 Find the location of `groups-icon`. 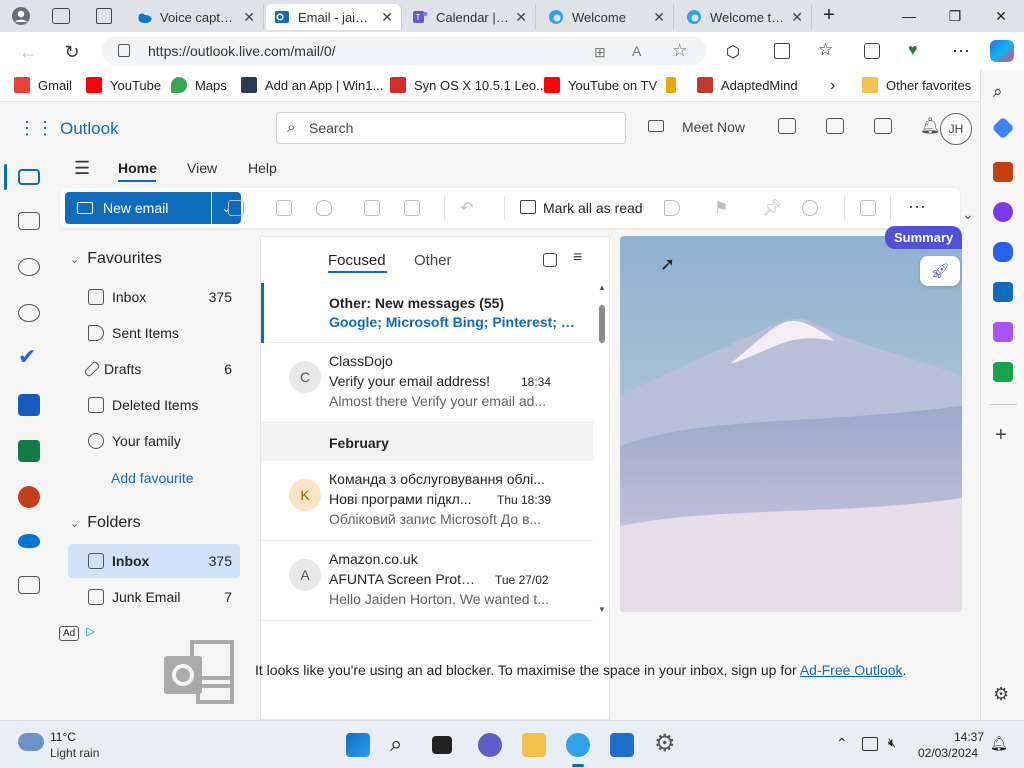

groups-icon is located at coordinates (29, 313).